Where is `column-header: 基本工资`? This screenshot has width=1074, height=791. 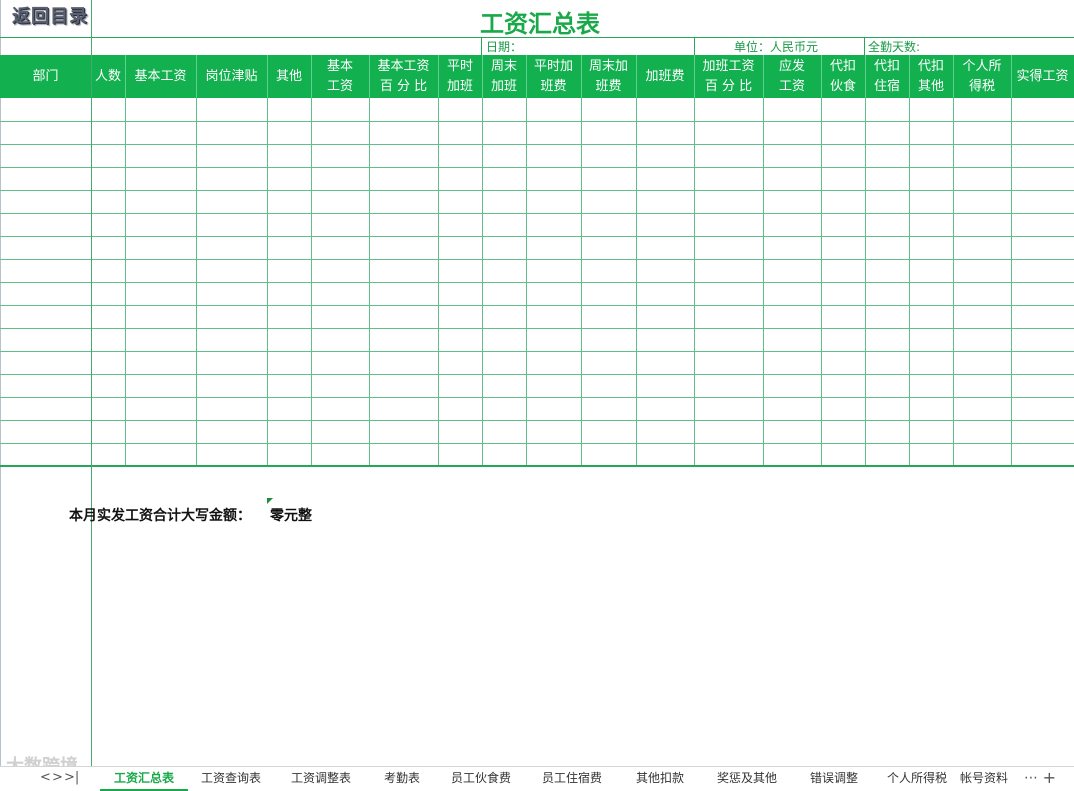 column-header: 基本工资 is located at coordinates (160, 76).